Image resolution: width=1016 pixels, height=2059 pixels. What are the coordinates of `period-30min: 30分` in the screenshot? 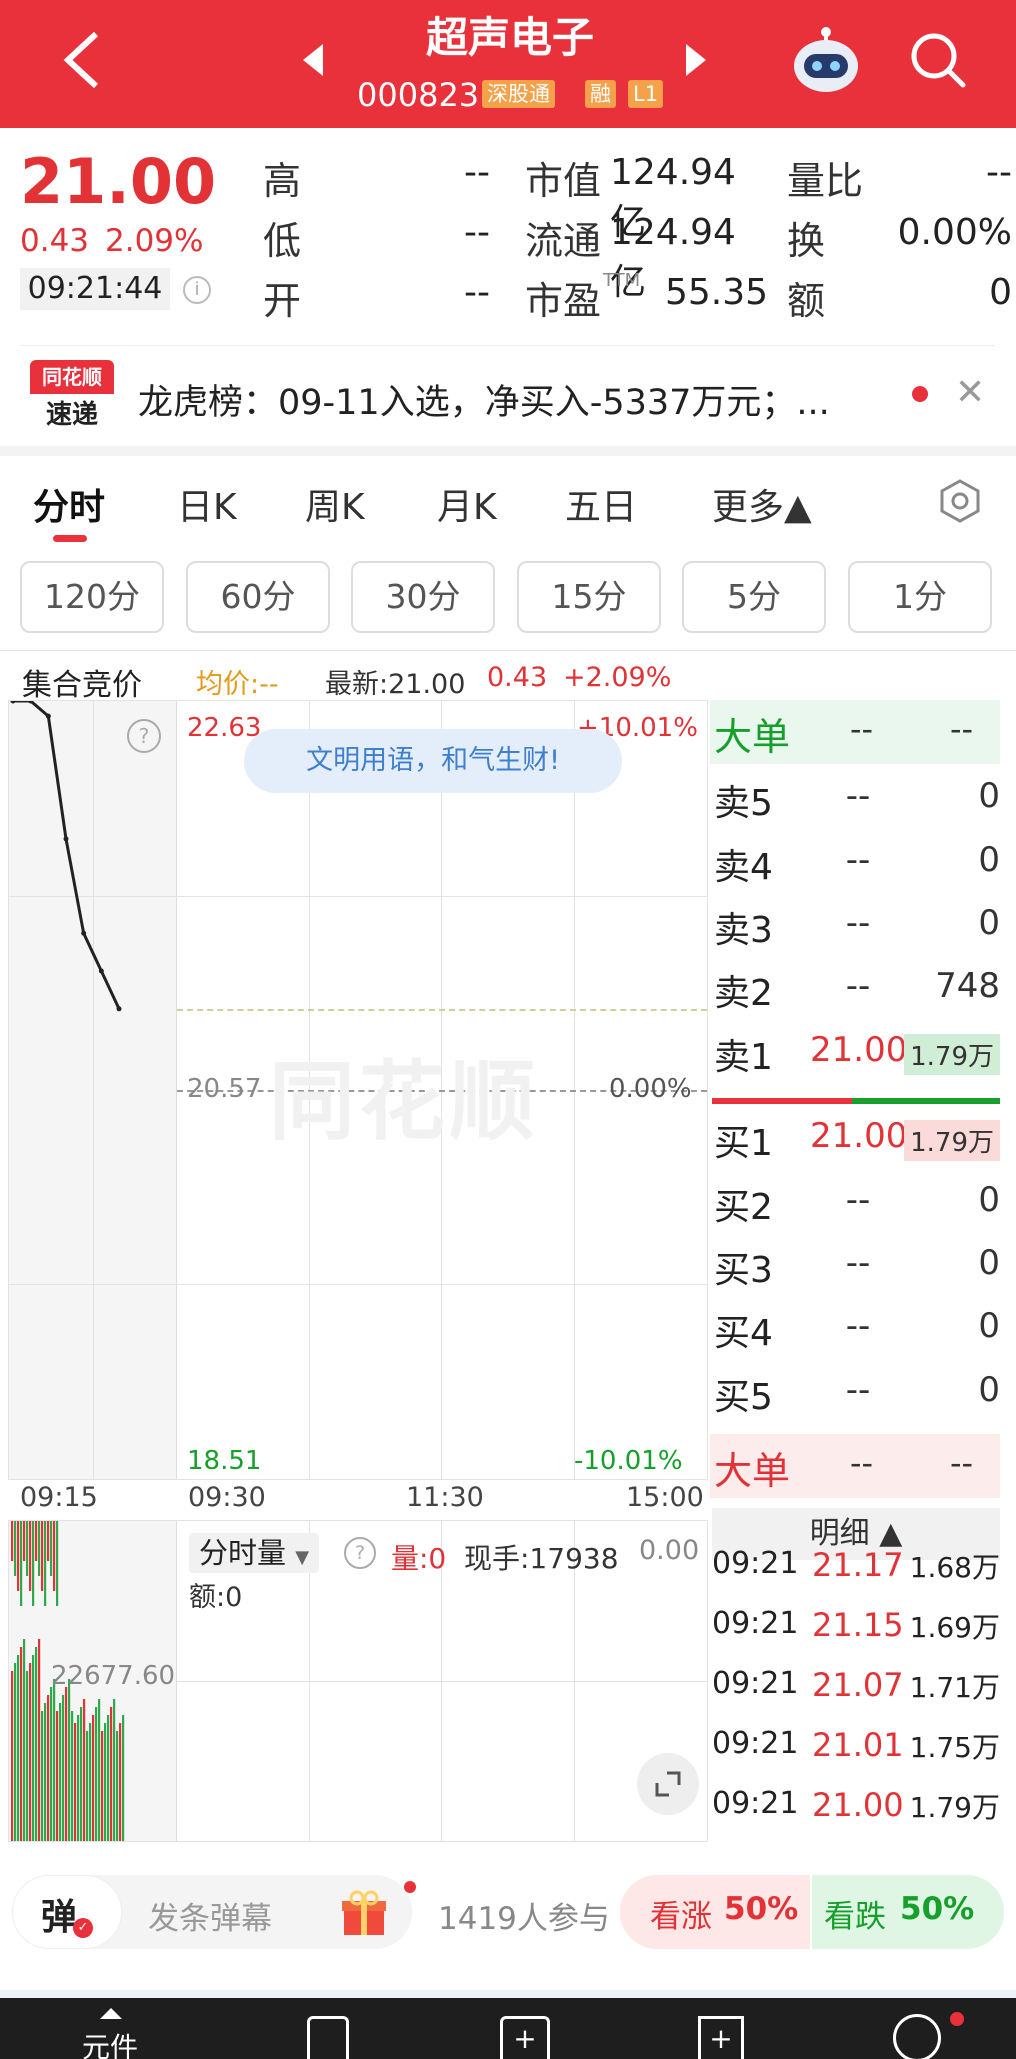 It's located at (423, 597).